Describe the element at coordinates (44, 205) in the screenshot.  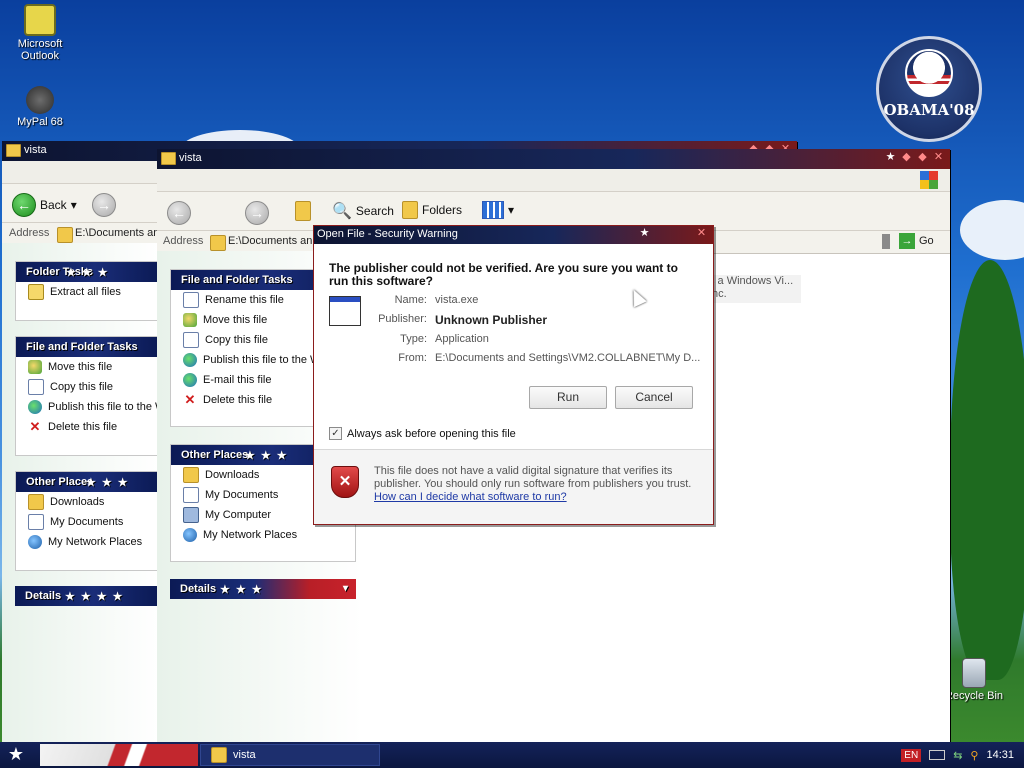
I see `back-button: ← Back ▾` at that location.